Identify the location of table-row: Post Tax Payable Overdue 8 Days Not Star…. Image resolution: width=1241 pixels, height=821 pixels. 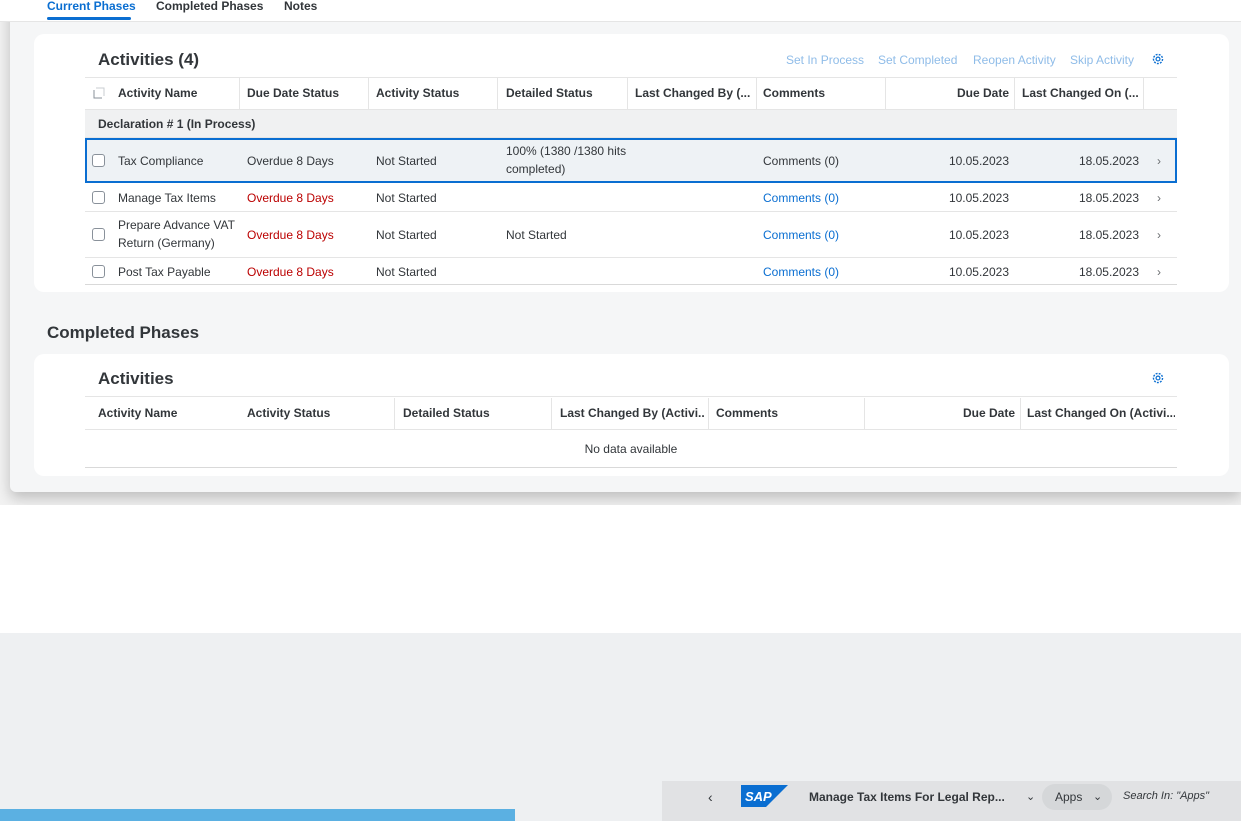
(631, 271).